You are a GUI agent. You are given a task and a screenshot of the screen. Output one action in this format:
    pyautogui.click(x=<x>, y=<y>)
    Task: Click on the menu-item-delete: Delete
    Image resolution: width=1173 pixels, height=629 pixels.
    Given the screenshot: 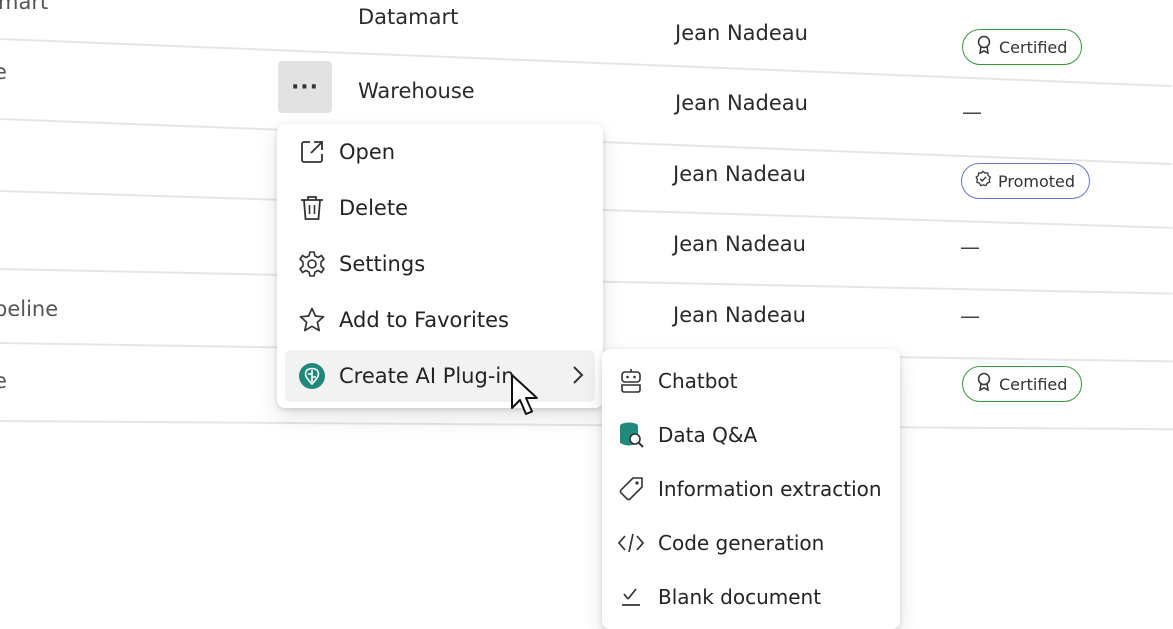 What is the action you would take?
    pyautogui.click(x=440, y=208)
    